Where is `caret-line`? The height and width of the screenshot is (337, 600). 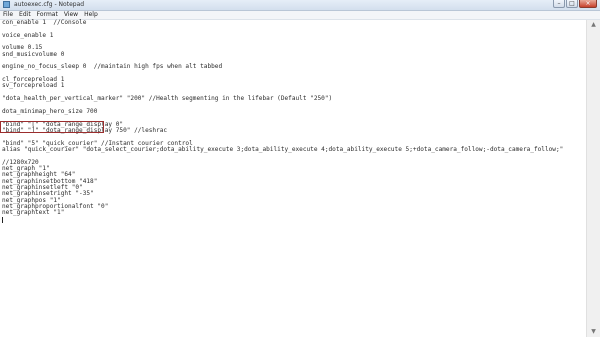
caret-line is located at coordinates (294, 219).